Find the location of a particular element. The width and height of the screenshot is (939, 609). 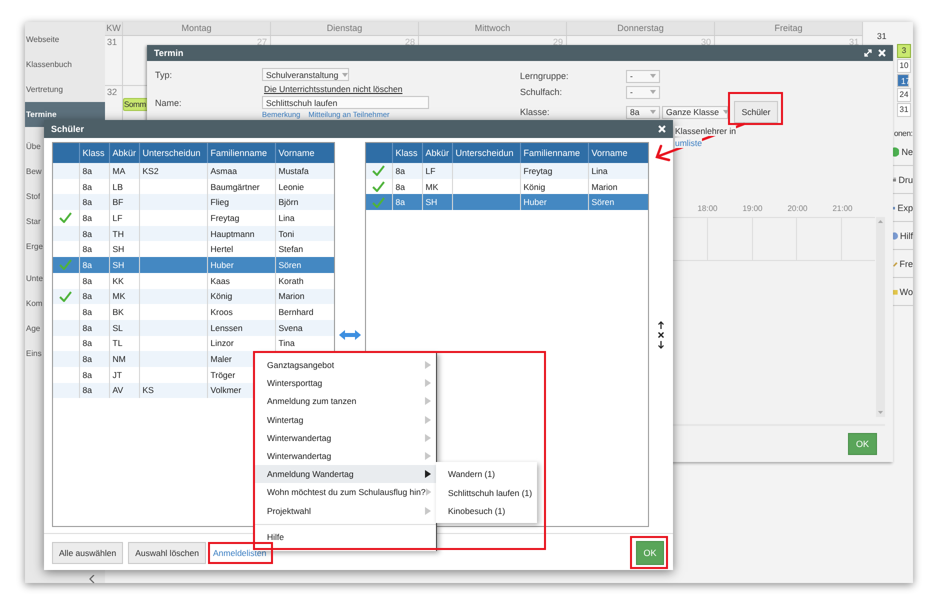

menu-item: Kinobesuch (1) is located at coordinates (486, 511).